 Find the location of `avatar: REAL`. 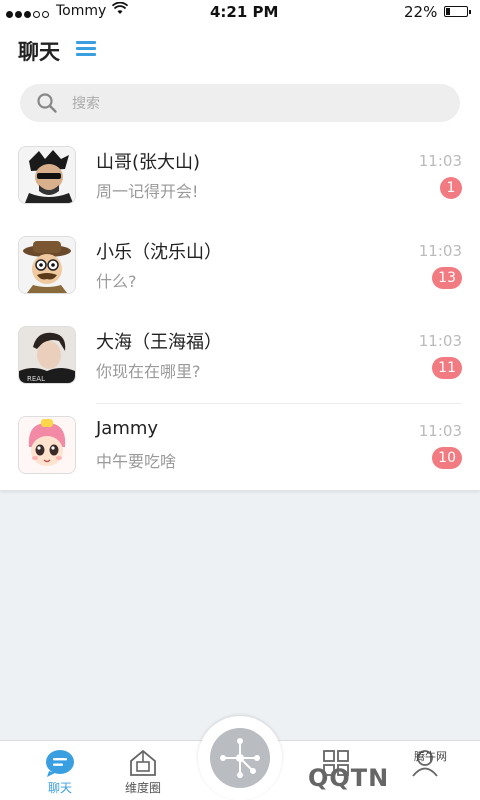

avatar: REAL is located at coordinates (47, 355).